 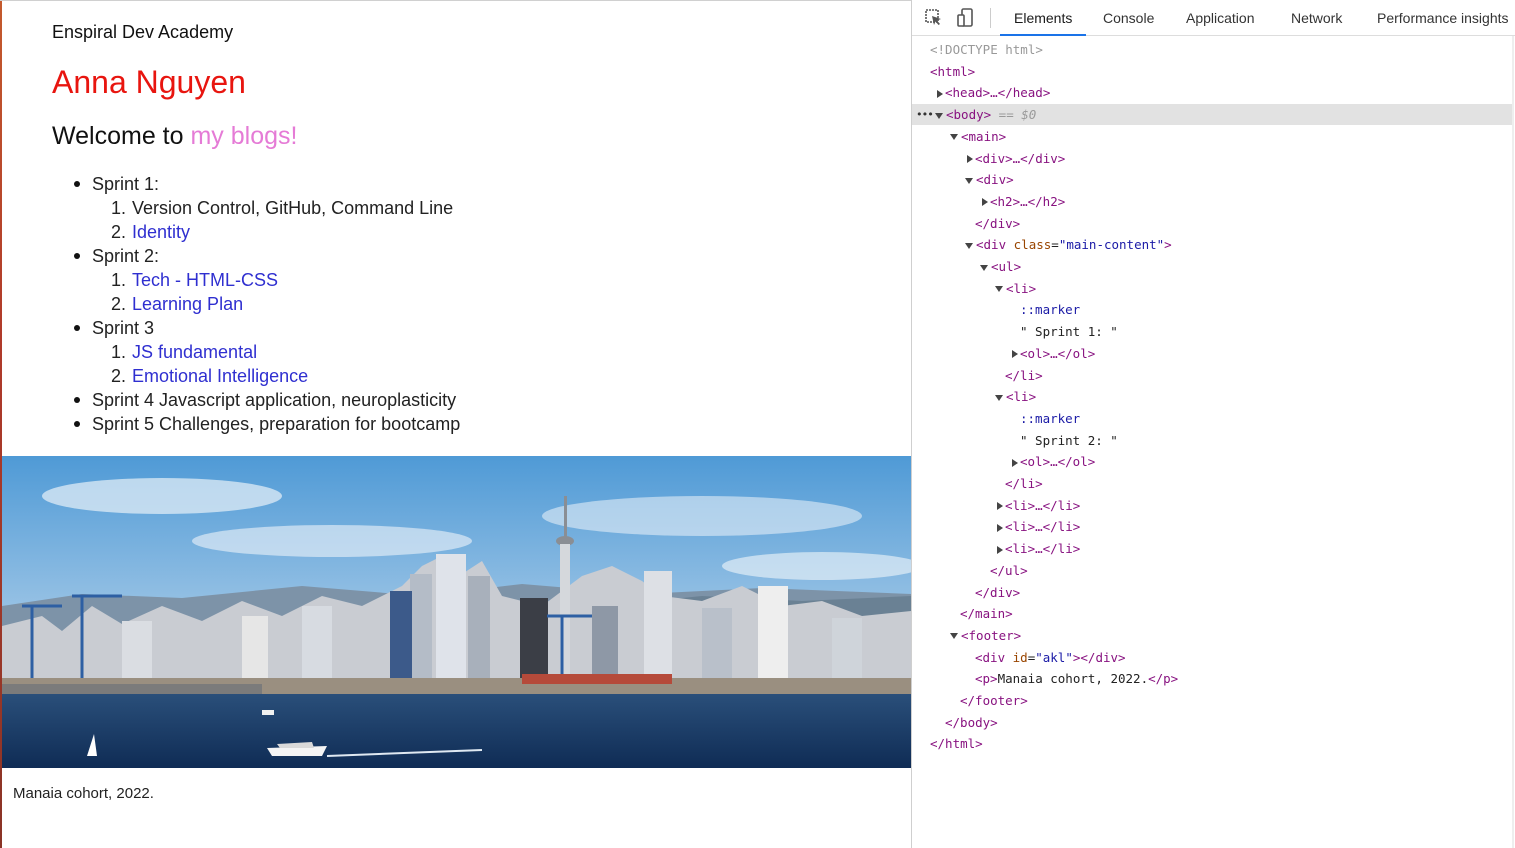 I want to click on tag-text: <li>, so click(x=1021, y=288).